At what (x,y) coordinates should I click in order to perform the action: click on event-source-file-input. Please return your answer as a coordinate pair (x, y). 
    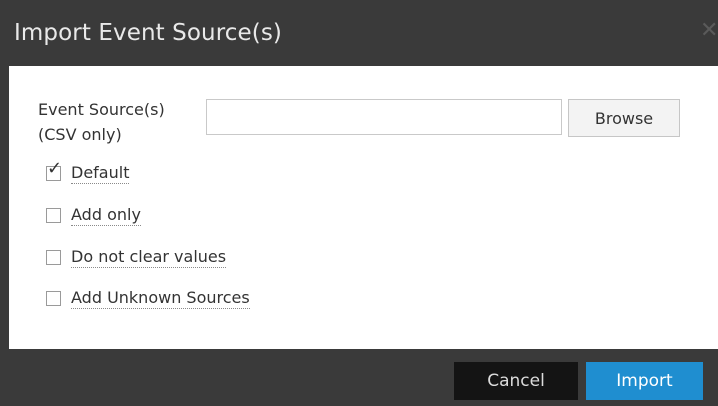
    Looking at the image, I should click on (384, 117).